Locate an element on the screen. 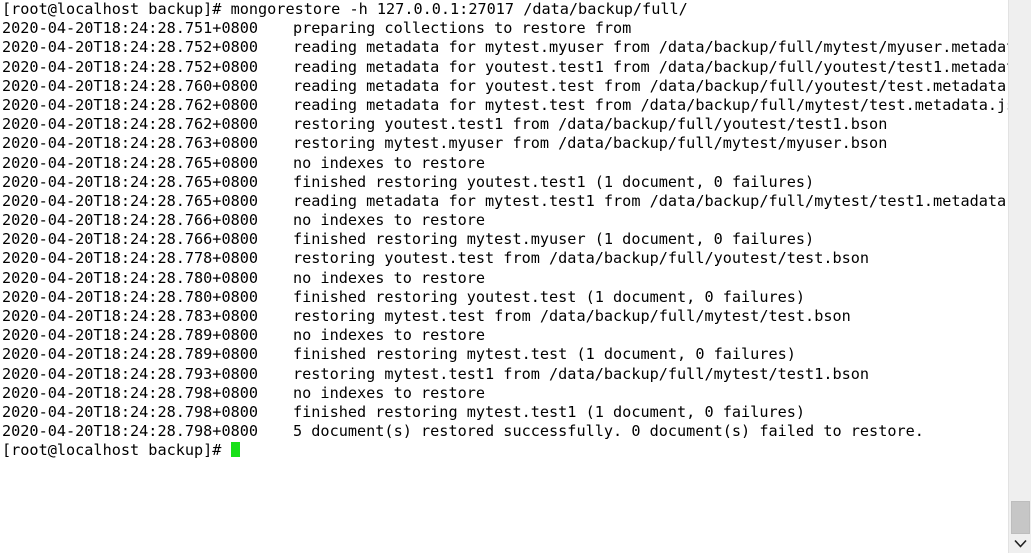 The image size is (1031, 553). shell-prompt-text: [root@localhost backup]# is located at coordinates (116, 450).